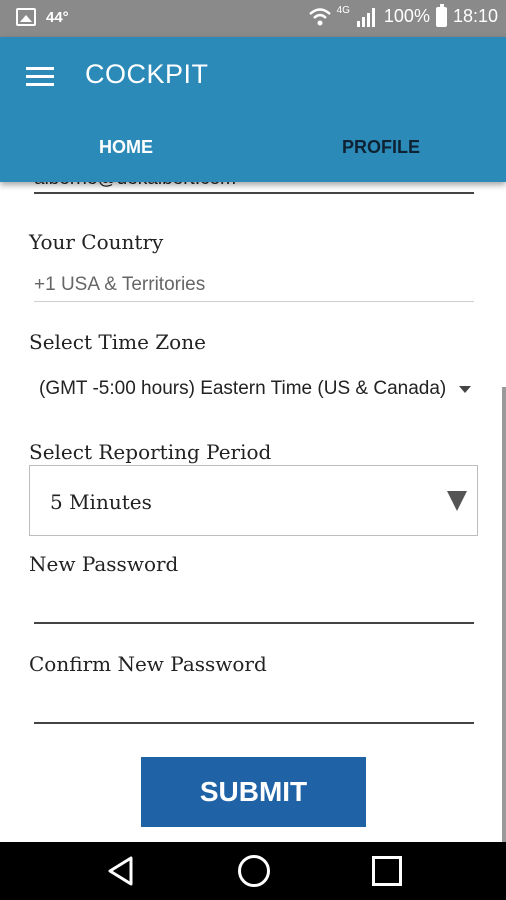 The width and height of the screenshot is (506, 900). What do you see at coordinates (319, 16) in the screenshot?
I see `wifi-icon` at bounding box center [319, 16].